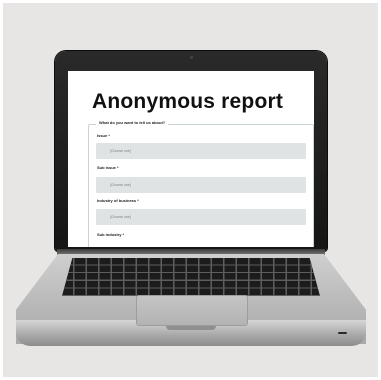 Image resolution: width=381 pixels, height=380 pixels. What do you see at coordinates (120, 217) in the screenshot?
I see `industry-select-value: [Choose one]` at bounding box center [120, 217].